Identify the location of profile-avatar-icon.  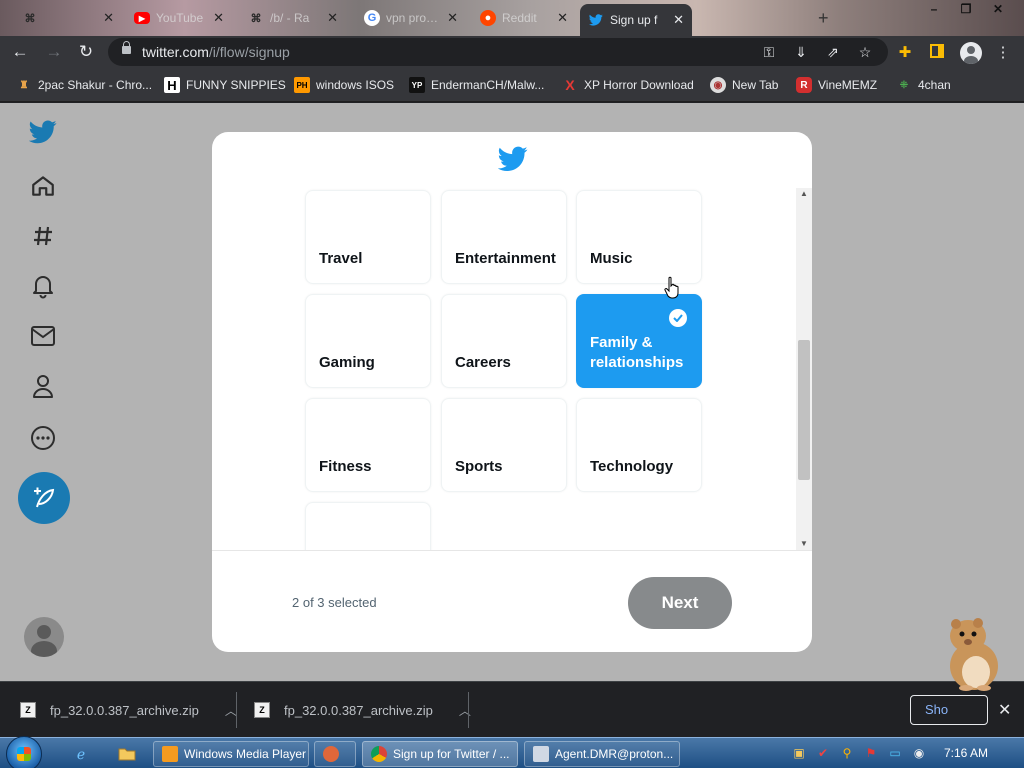
(971, 53).